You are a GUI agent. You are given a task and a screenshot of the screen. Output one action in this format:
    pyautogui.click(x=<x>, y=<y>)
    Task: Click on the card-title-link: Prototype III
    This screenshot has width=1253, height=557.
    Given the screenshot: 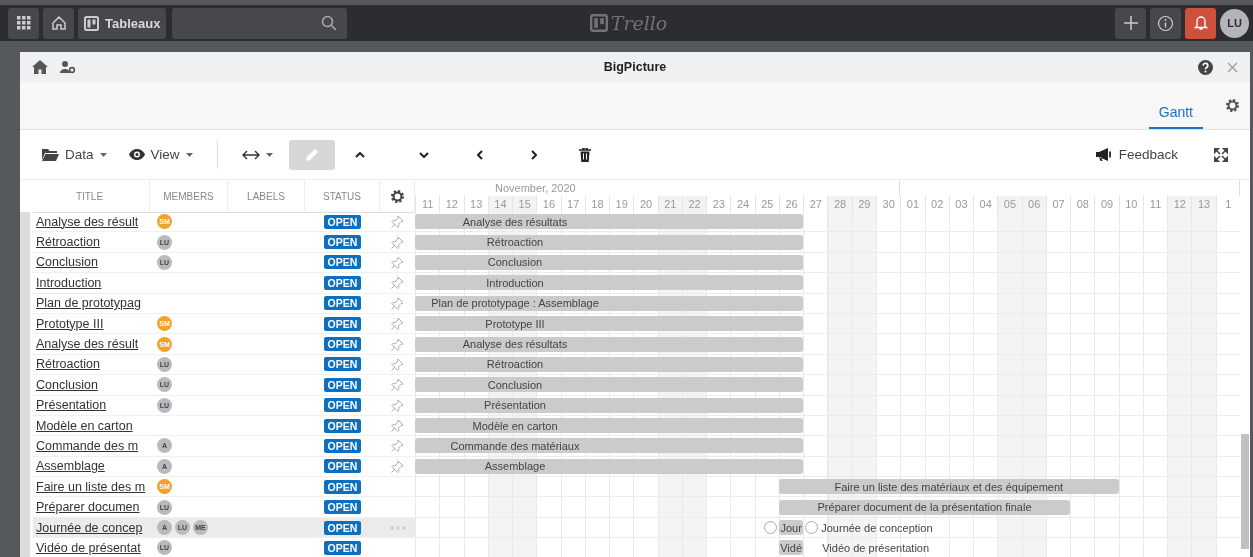 What is the action you would take?
    pyautogui.click(x=70, y=323)
    